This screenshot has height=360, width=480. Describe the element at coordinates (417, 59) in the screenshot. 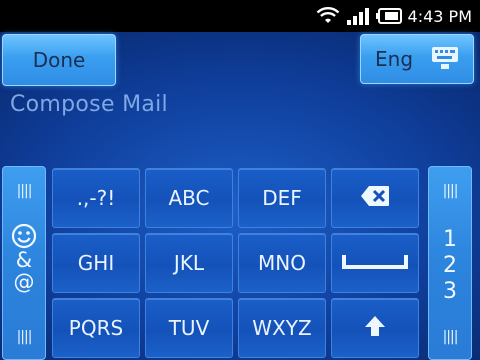

I see `language-button: Eng` at that location.